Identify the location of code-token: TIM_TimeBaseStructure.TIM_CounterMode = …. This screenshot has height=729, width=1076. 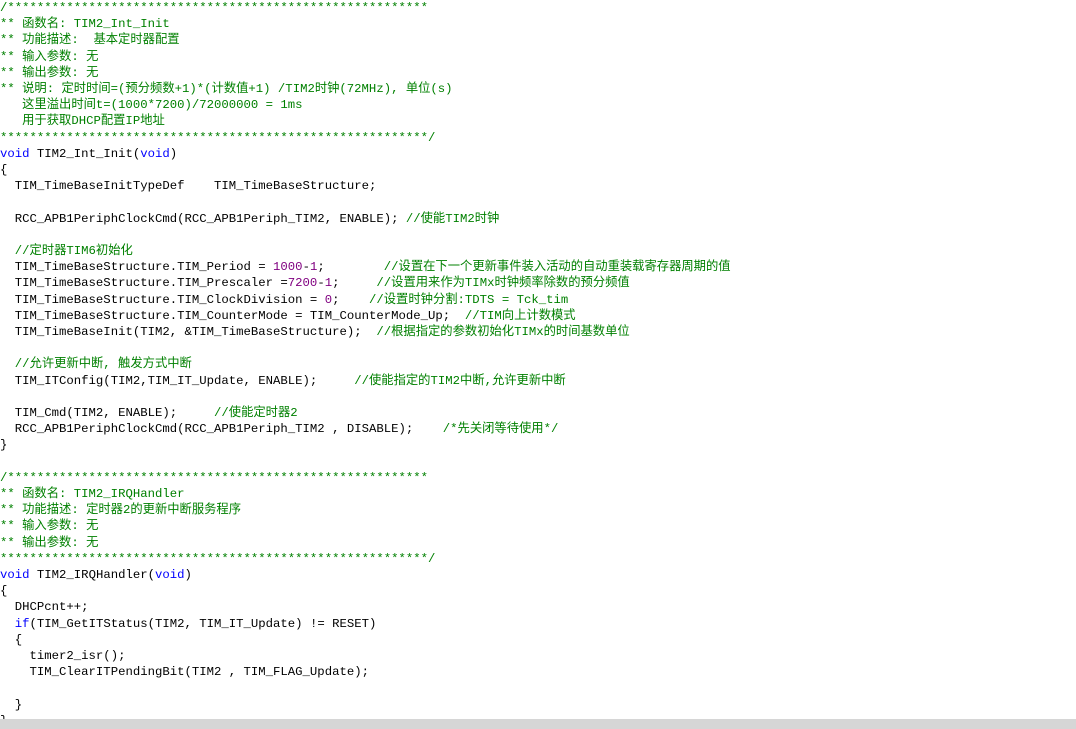
(232, 315).